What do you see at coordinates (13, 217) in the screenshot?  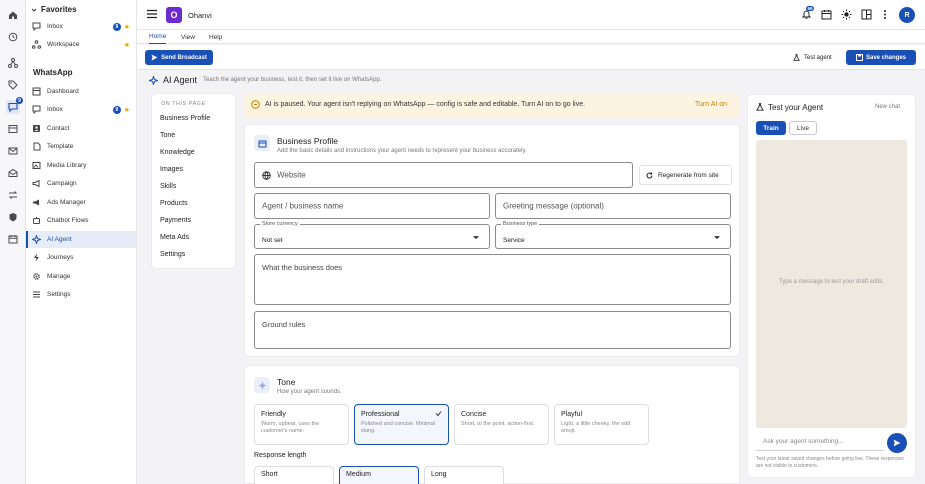 I see `badge-icon` at bounding box center [13, 217].